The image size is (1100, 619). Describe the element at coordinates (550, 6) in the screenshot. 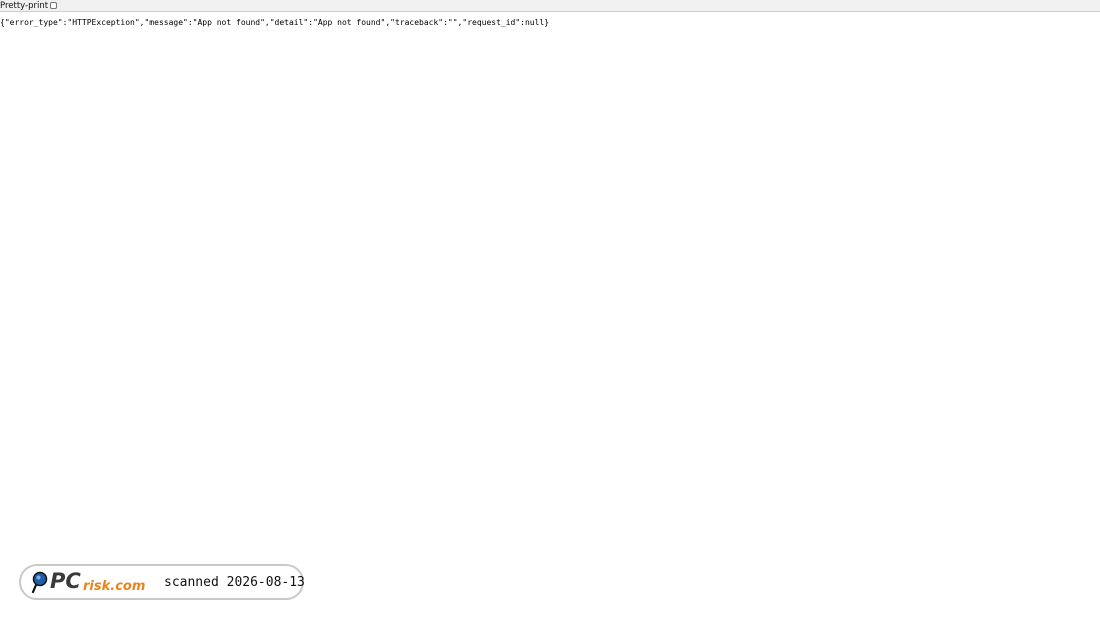

I see `pretty-print-bar: Pretty-print` at that location.